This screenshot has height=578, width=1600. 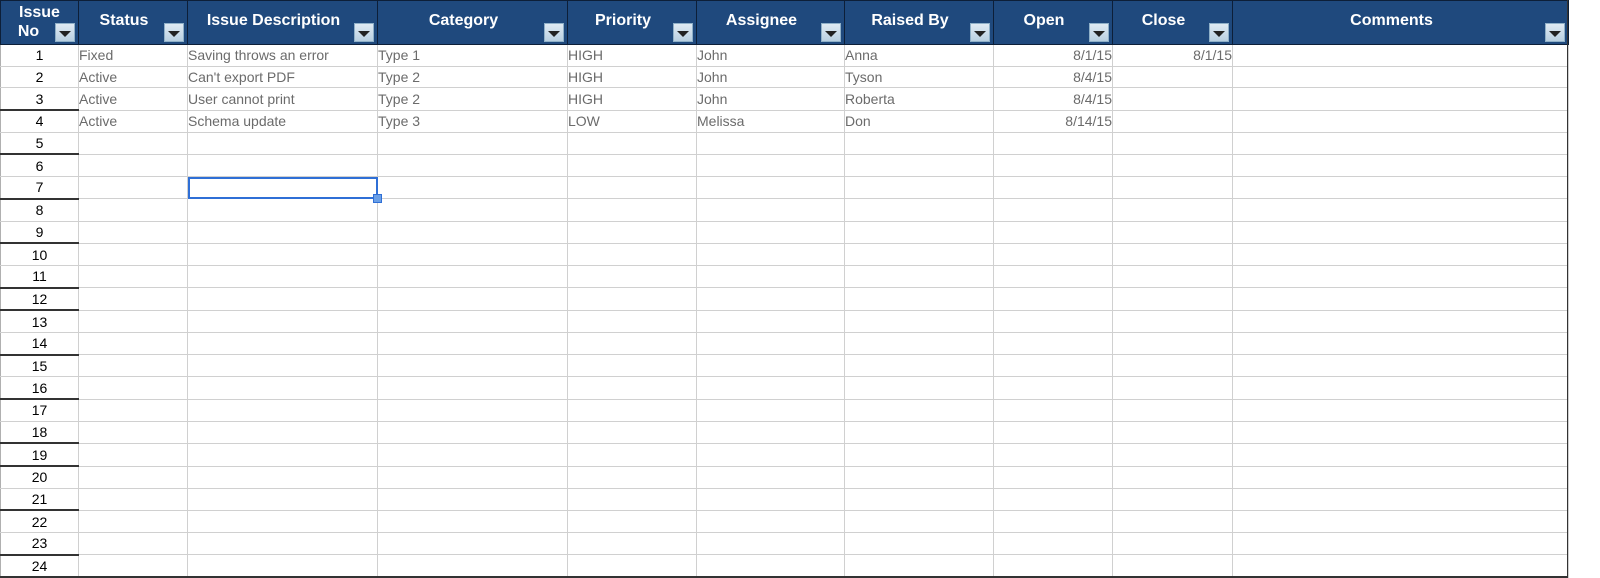 I want to click on cell-issue-no: 18, so click(x=39, y=432).